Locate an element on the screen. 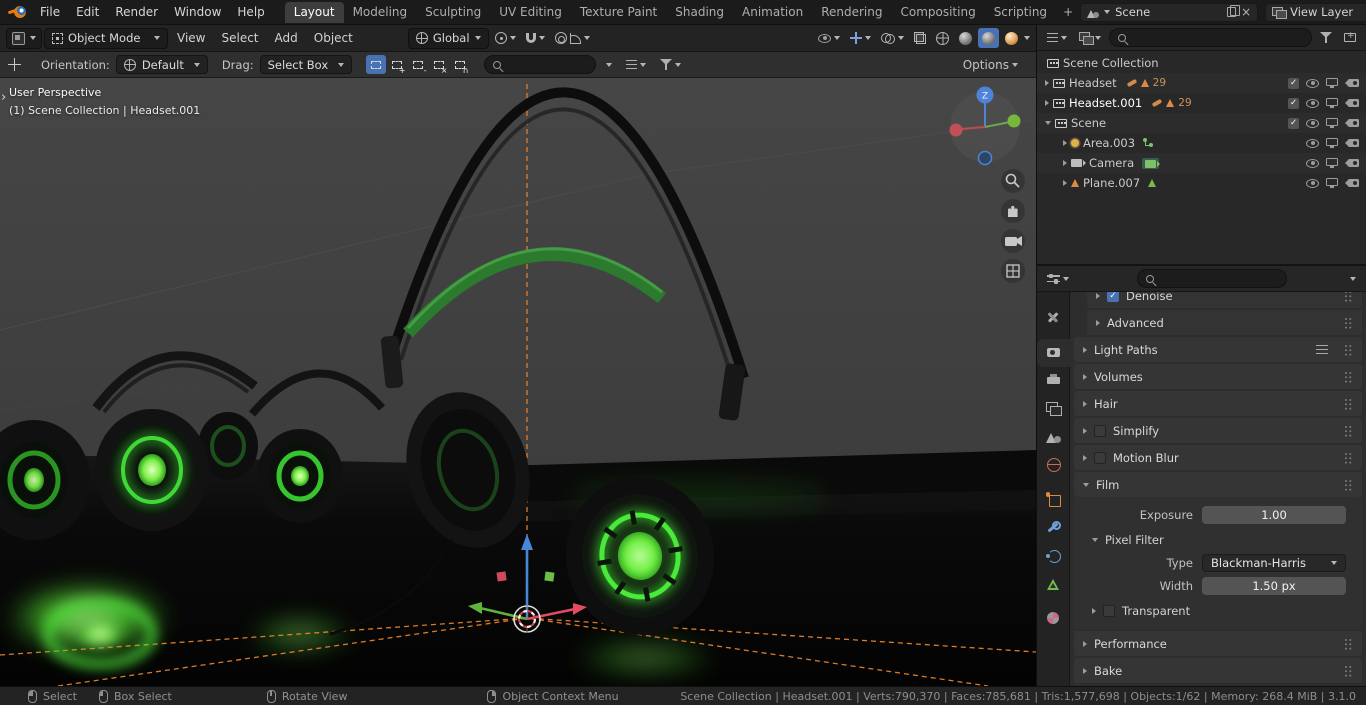  select-mode-invert-button is located at coordinates (438, 64).